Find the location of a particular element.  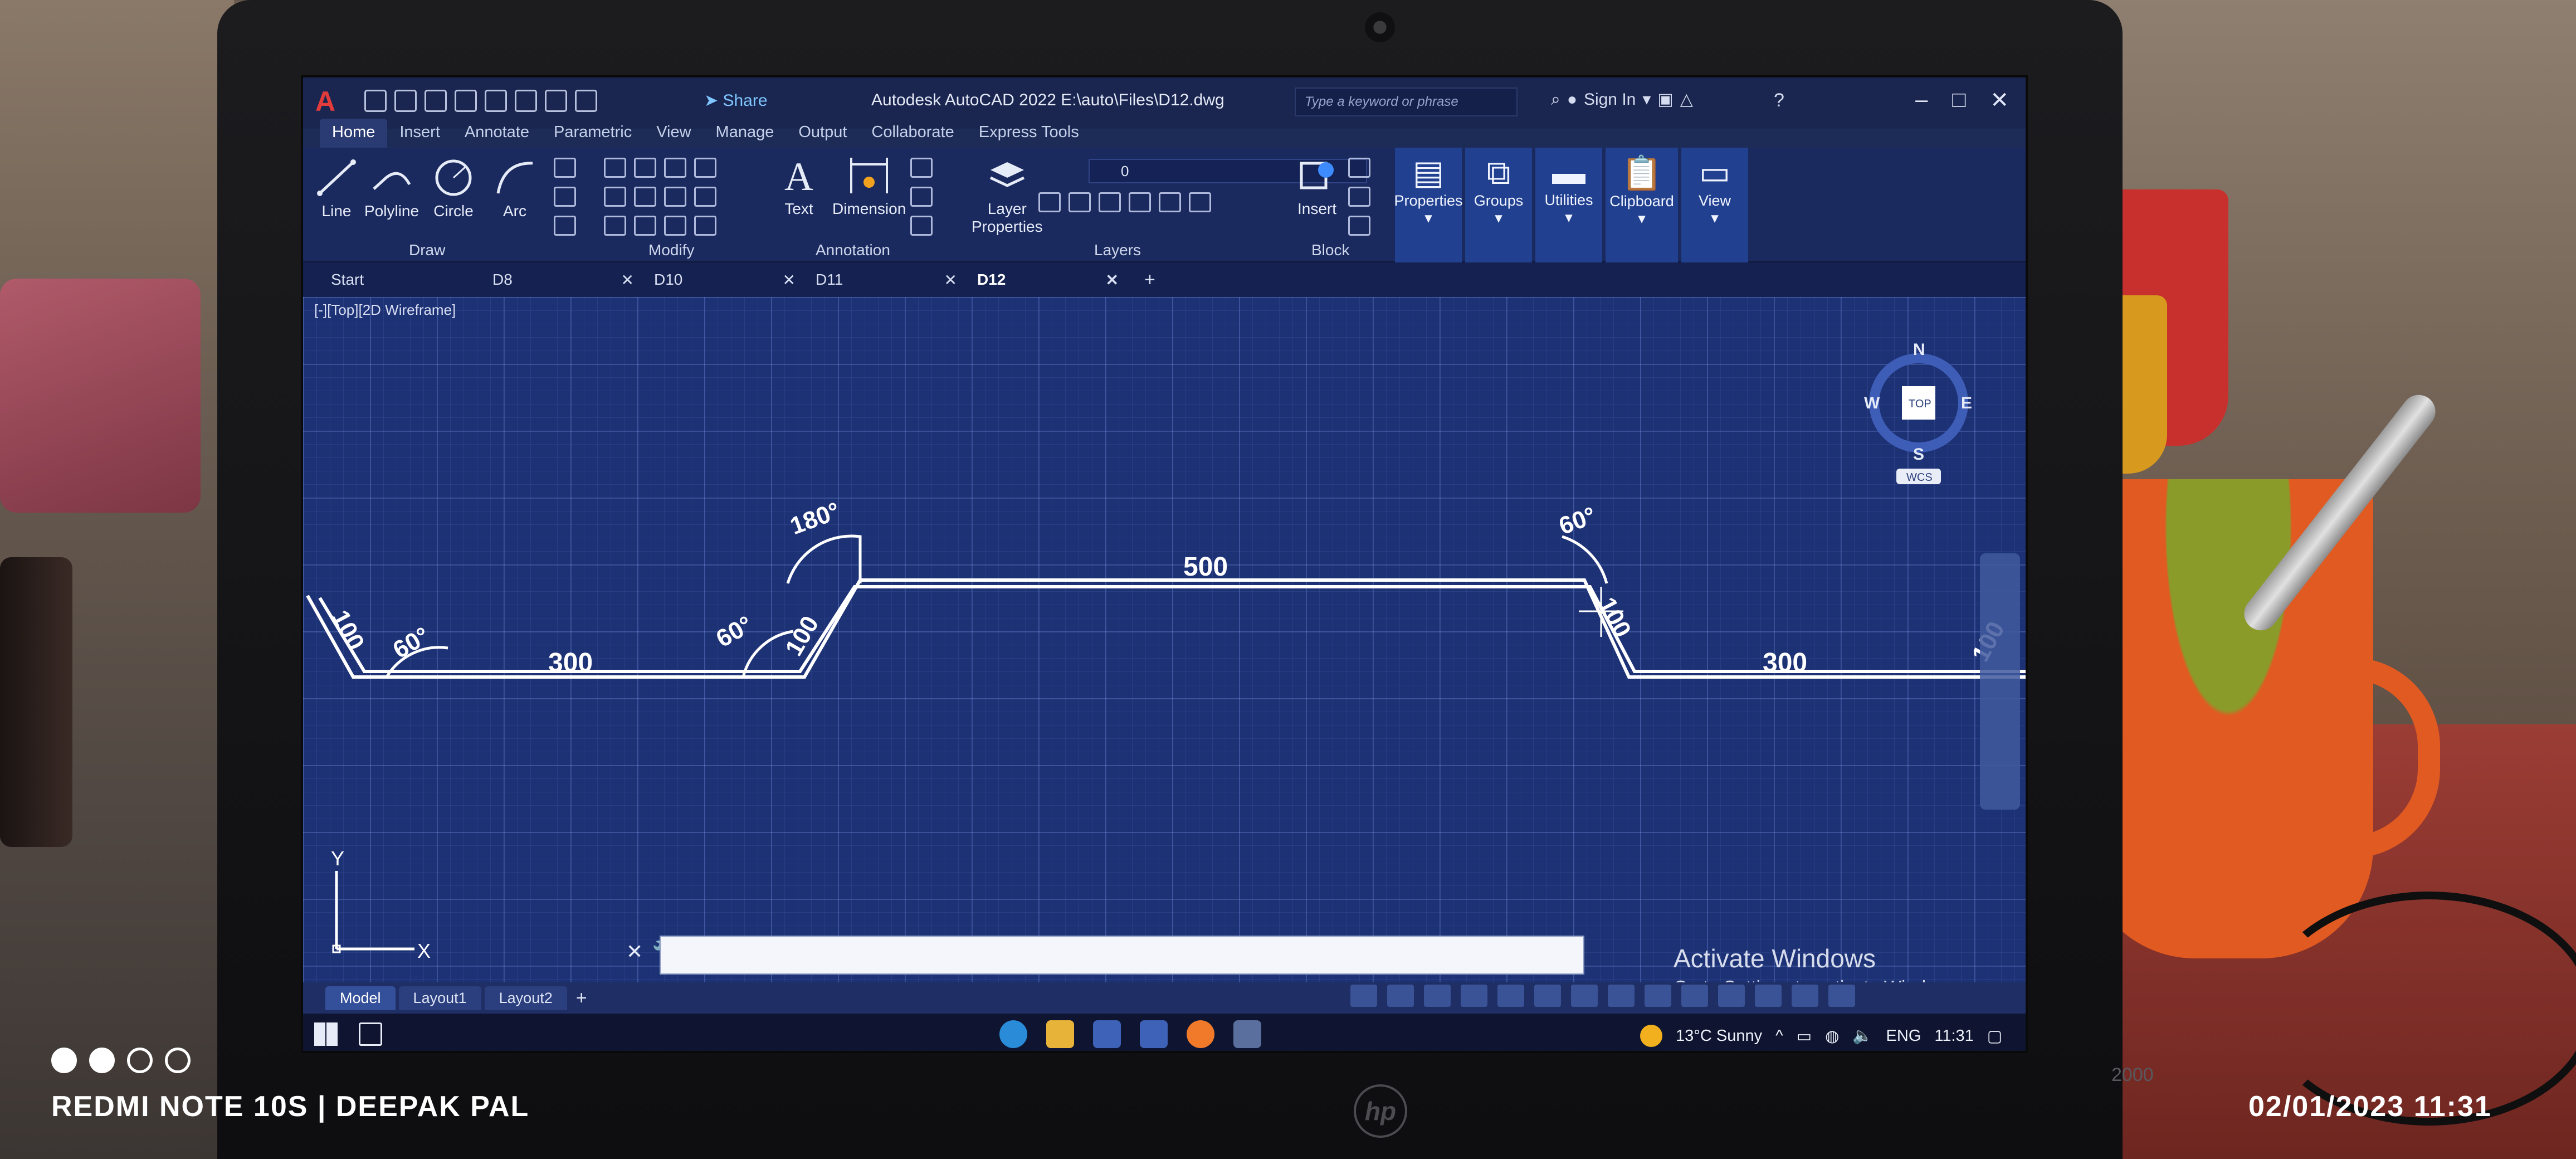

mirror-icon is located at coordinates (645, 197).